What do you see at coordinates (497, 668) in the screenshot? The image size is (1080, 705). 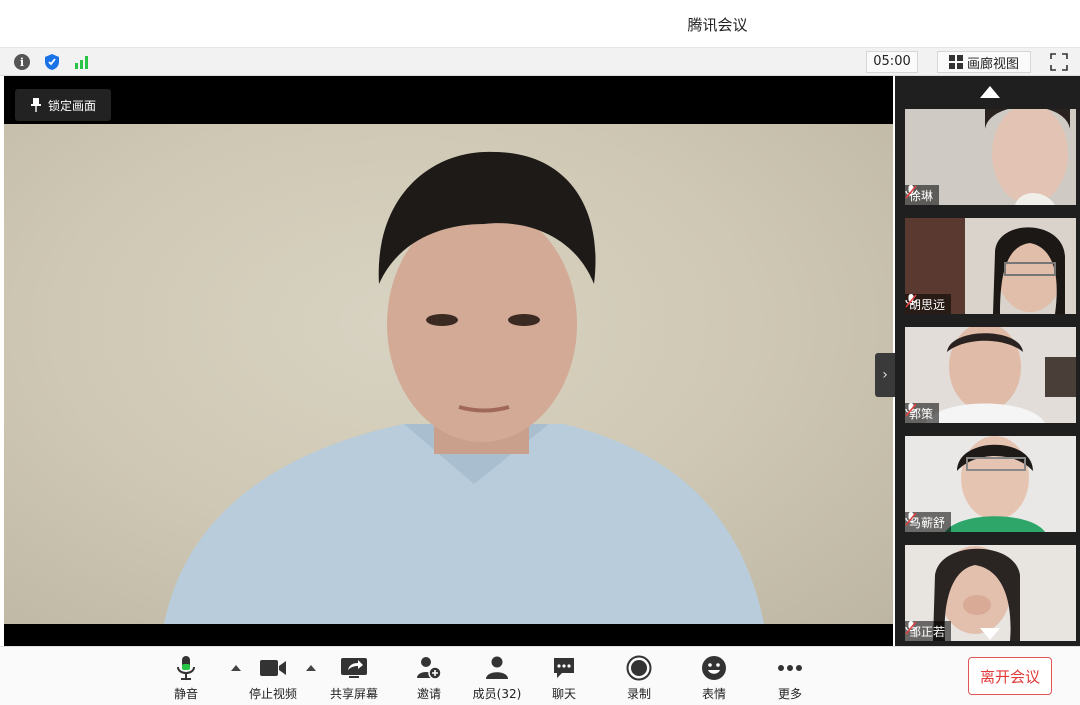 I see `members-icon` at bounding box center [497, 668].